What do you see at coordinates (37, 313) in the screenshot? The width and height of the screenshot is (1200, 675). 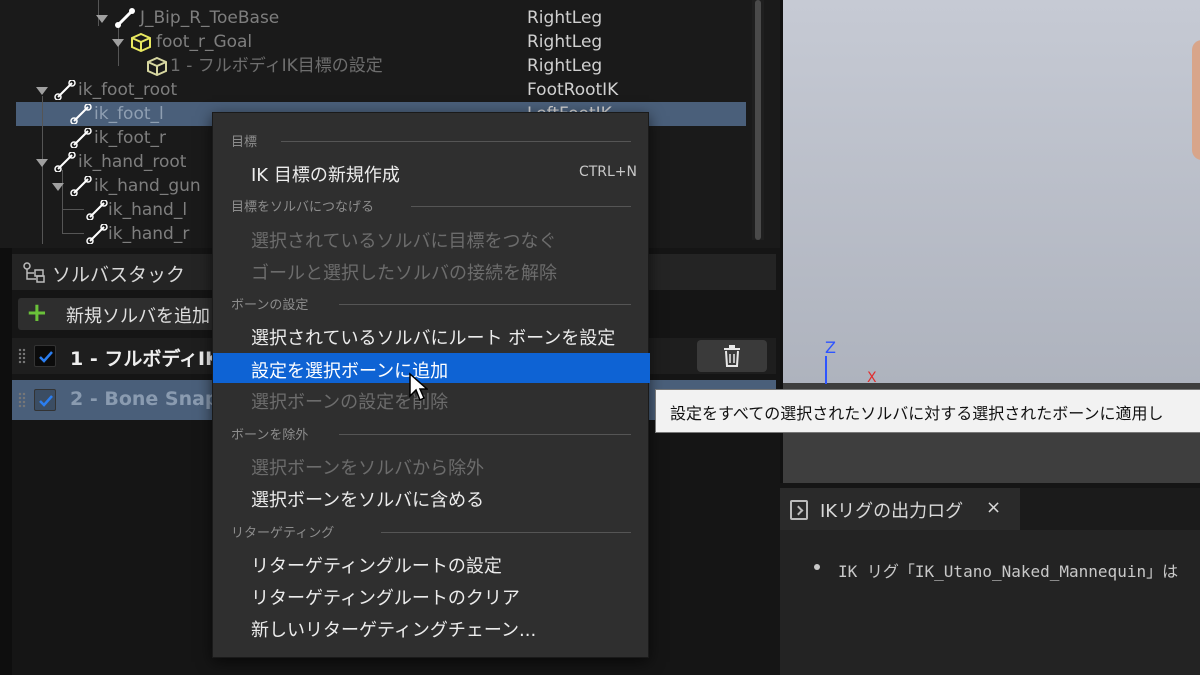 I see `plus-icon: +` at bounding box center [37, 313].